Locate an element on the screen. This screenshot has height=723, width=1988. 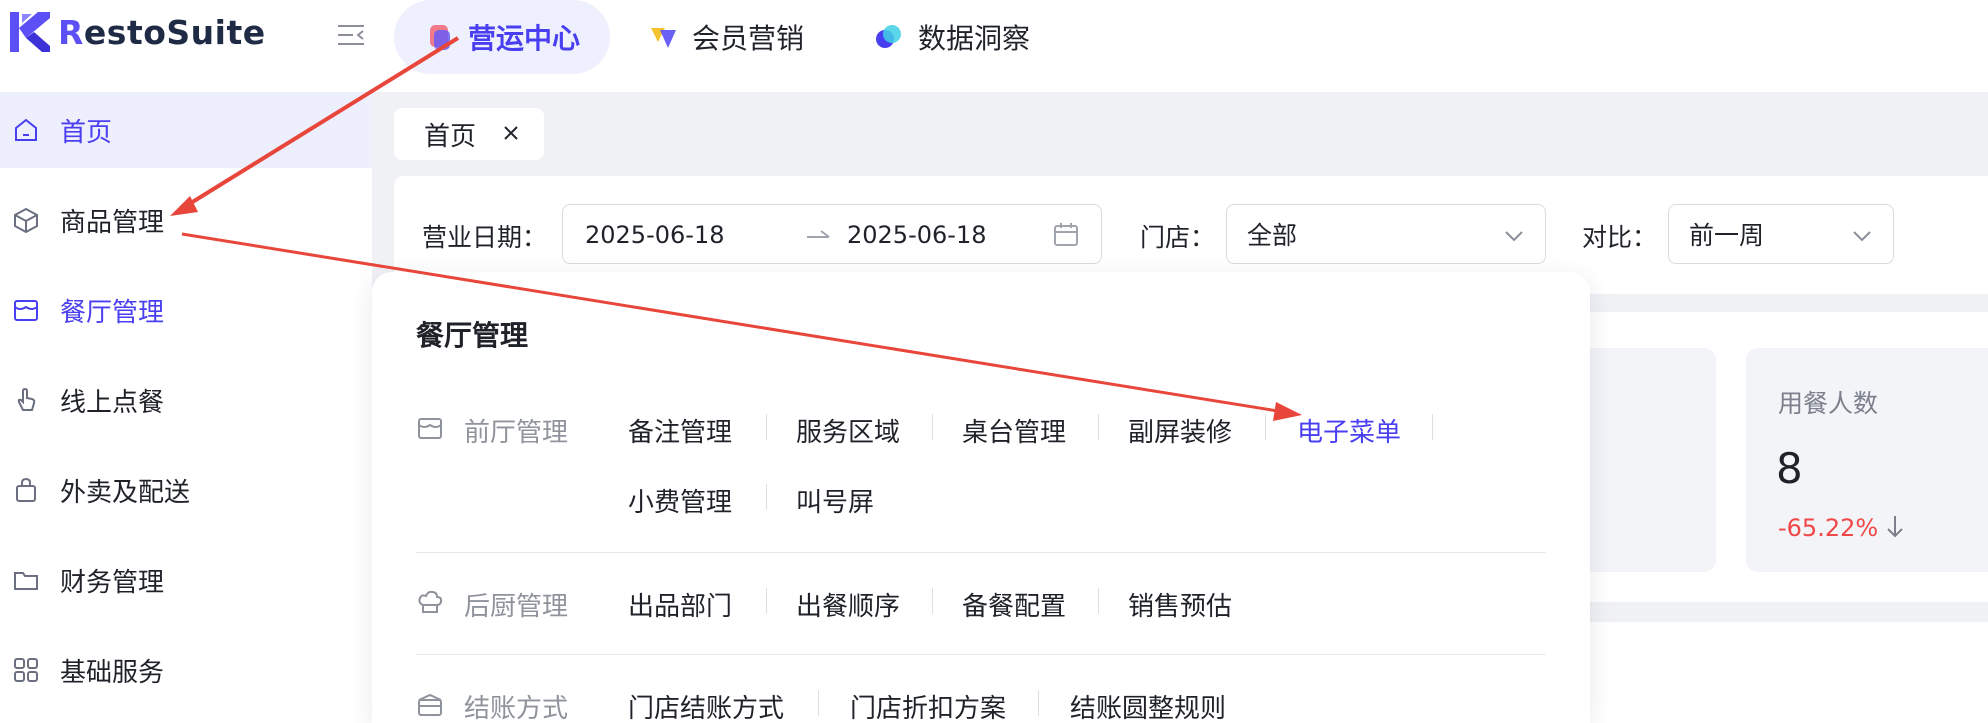
logo-text: RestoSuite is located at coordinates (162, 32).